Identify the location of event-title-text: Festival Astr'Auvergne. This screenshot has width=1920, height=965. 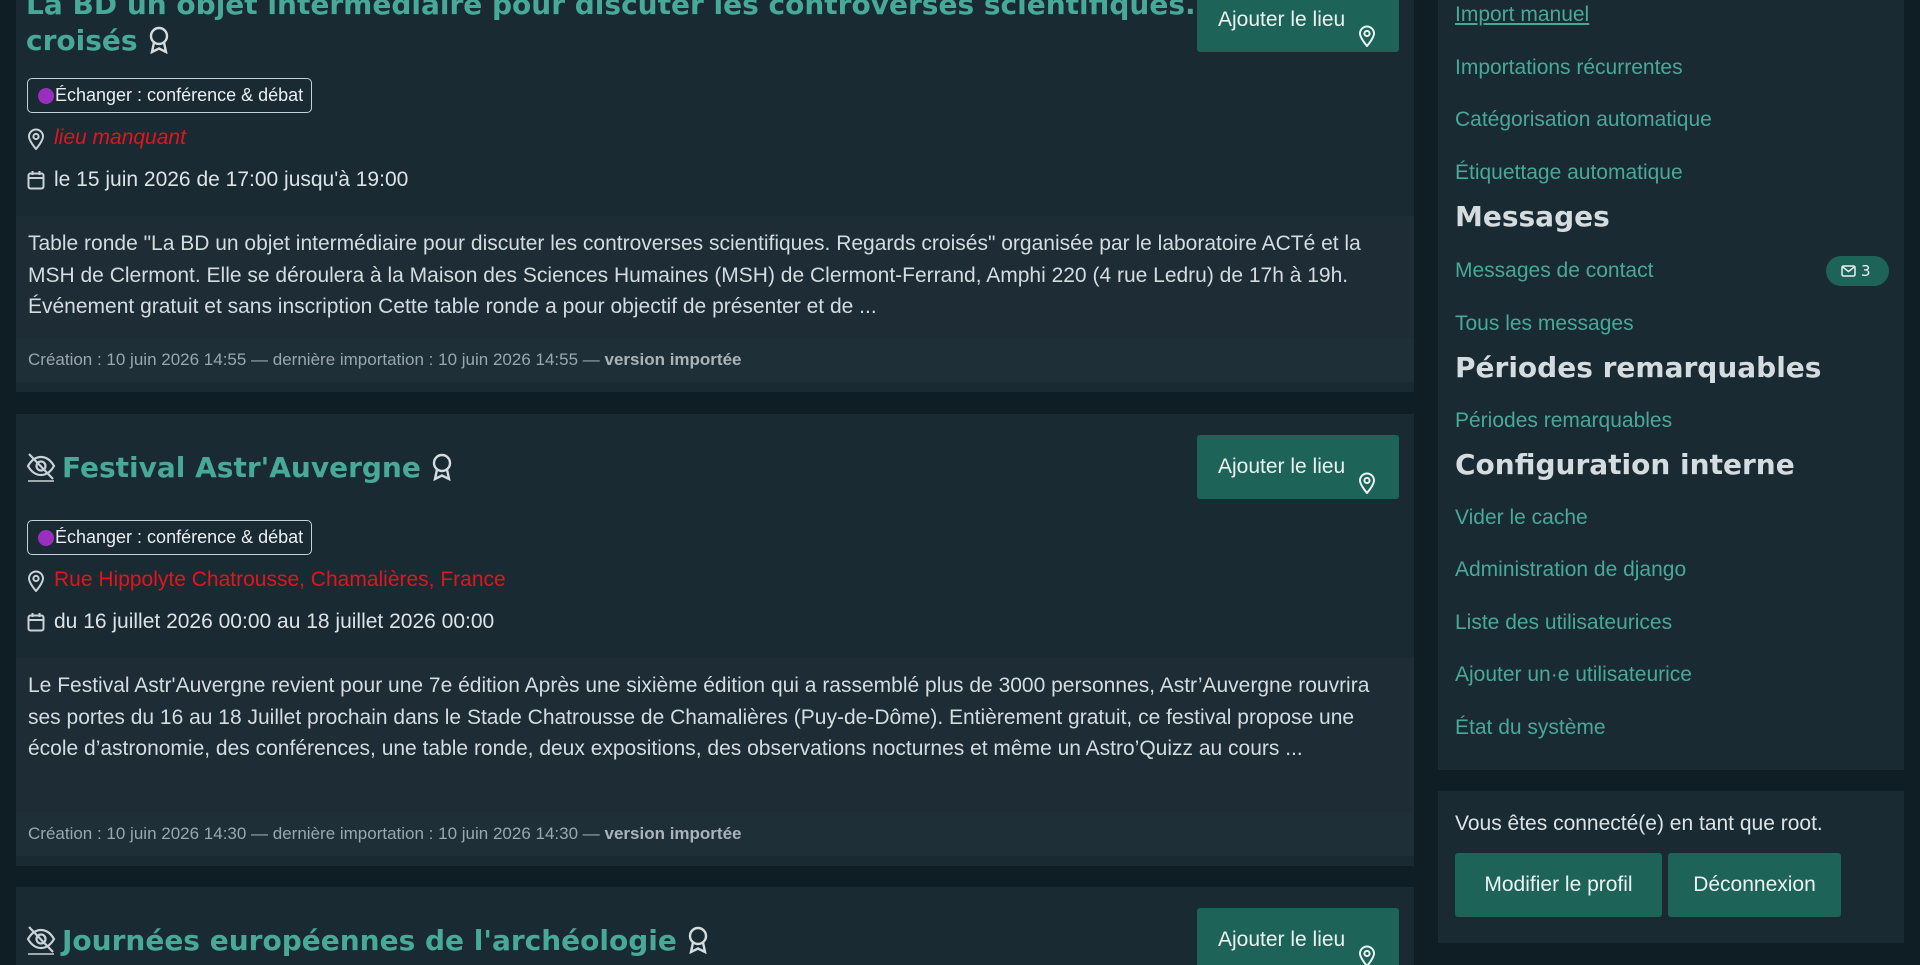
(241, 467).